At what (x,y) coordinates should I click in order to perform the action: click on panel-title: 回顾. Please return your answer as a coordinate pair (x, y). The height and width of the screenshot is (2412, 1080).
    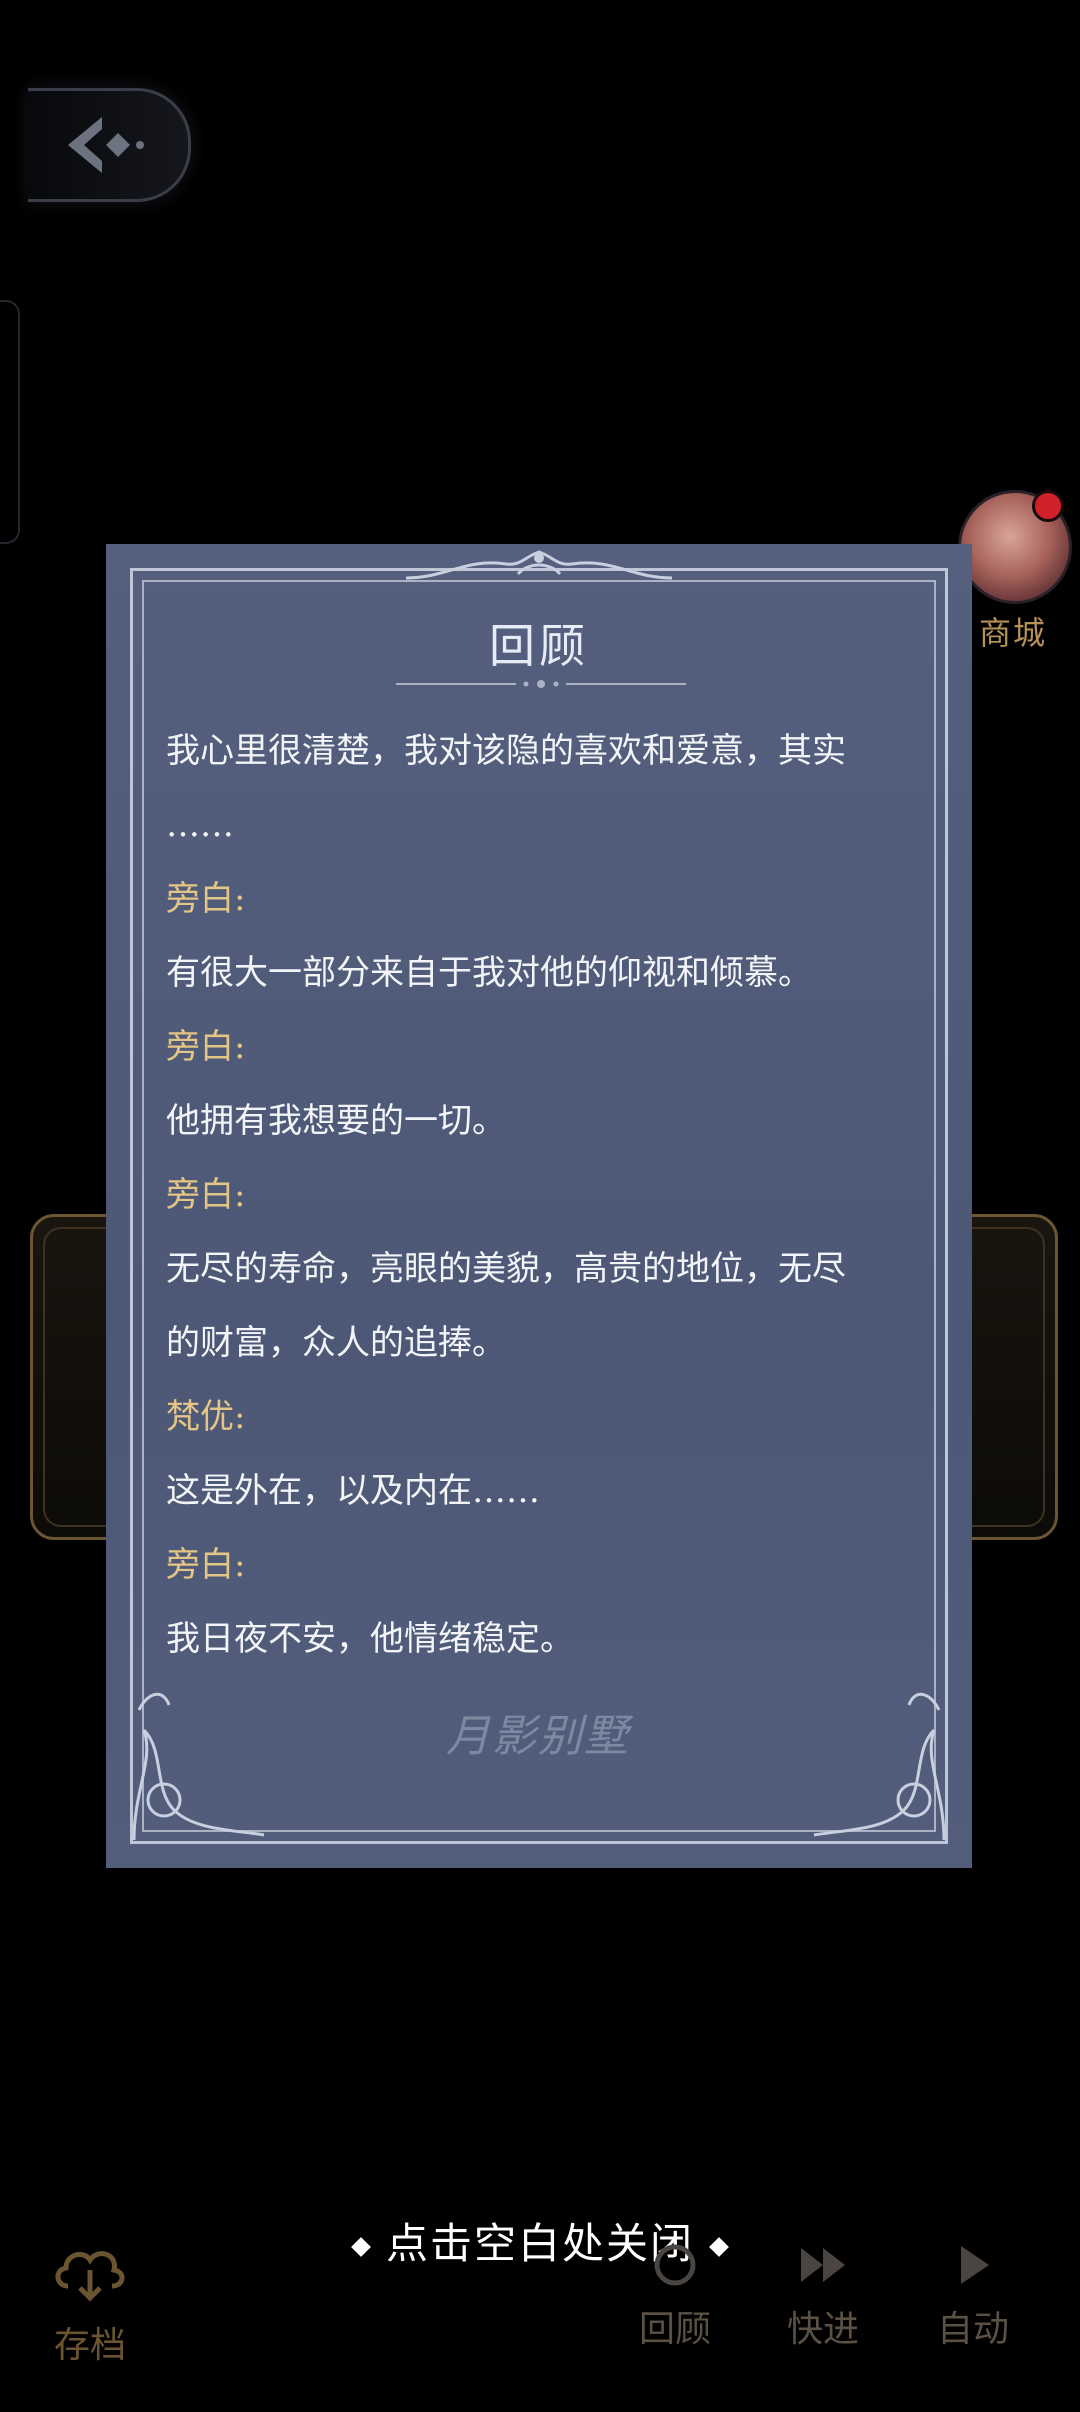
    Looking at the image, I should click on (539, 646).